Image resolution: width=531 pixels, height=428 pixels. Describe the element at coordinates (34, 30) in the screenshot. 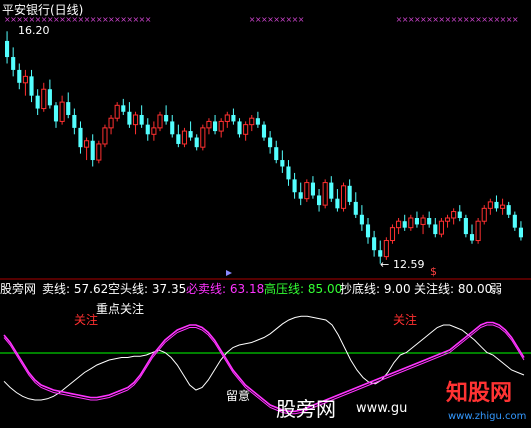

I see `price-high-label: 16.20` at that location.